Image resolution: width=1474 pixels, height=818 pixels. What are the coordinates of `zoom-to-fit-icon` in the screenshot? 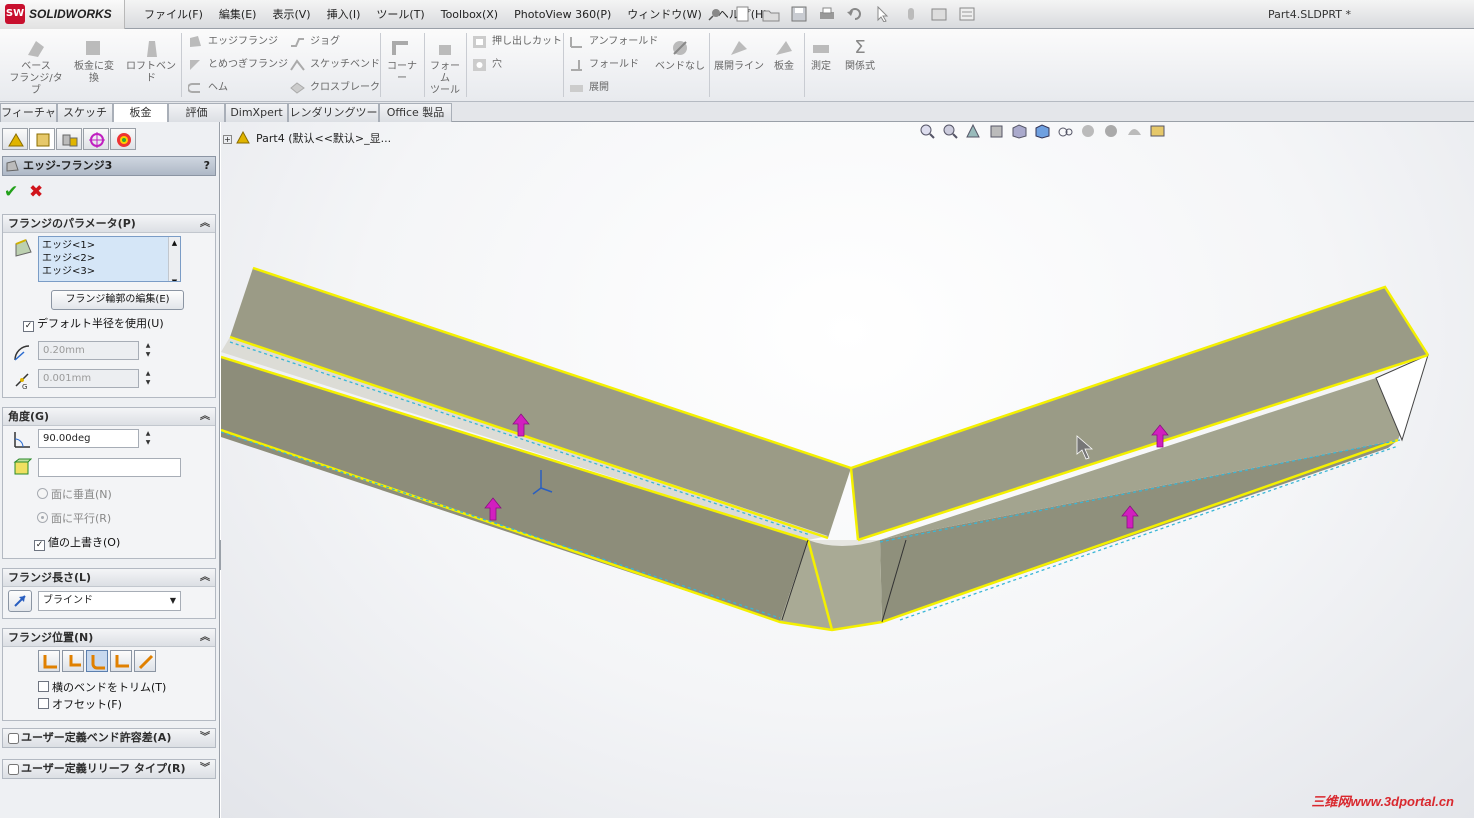 It's located at (927, 131).